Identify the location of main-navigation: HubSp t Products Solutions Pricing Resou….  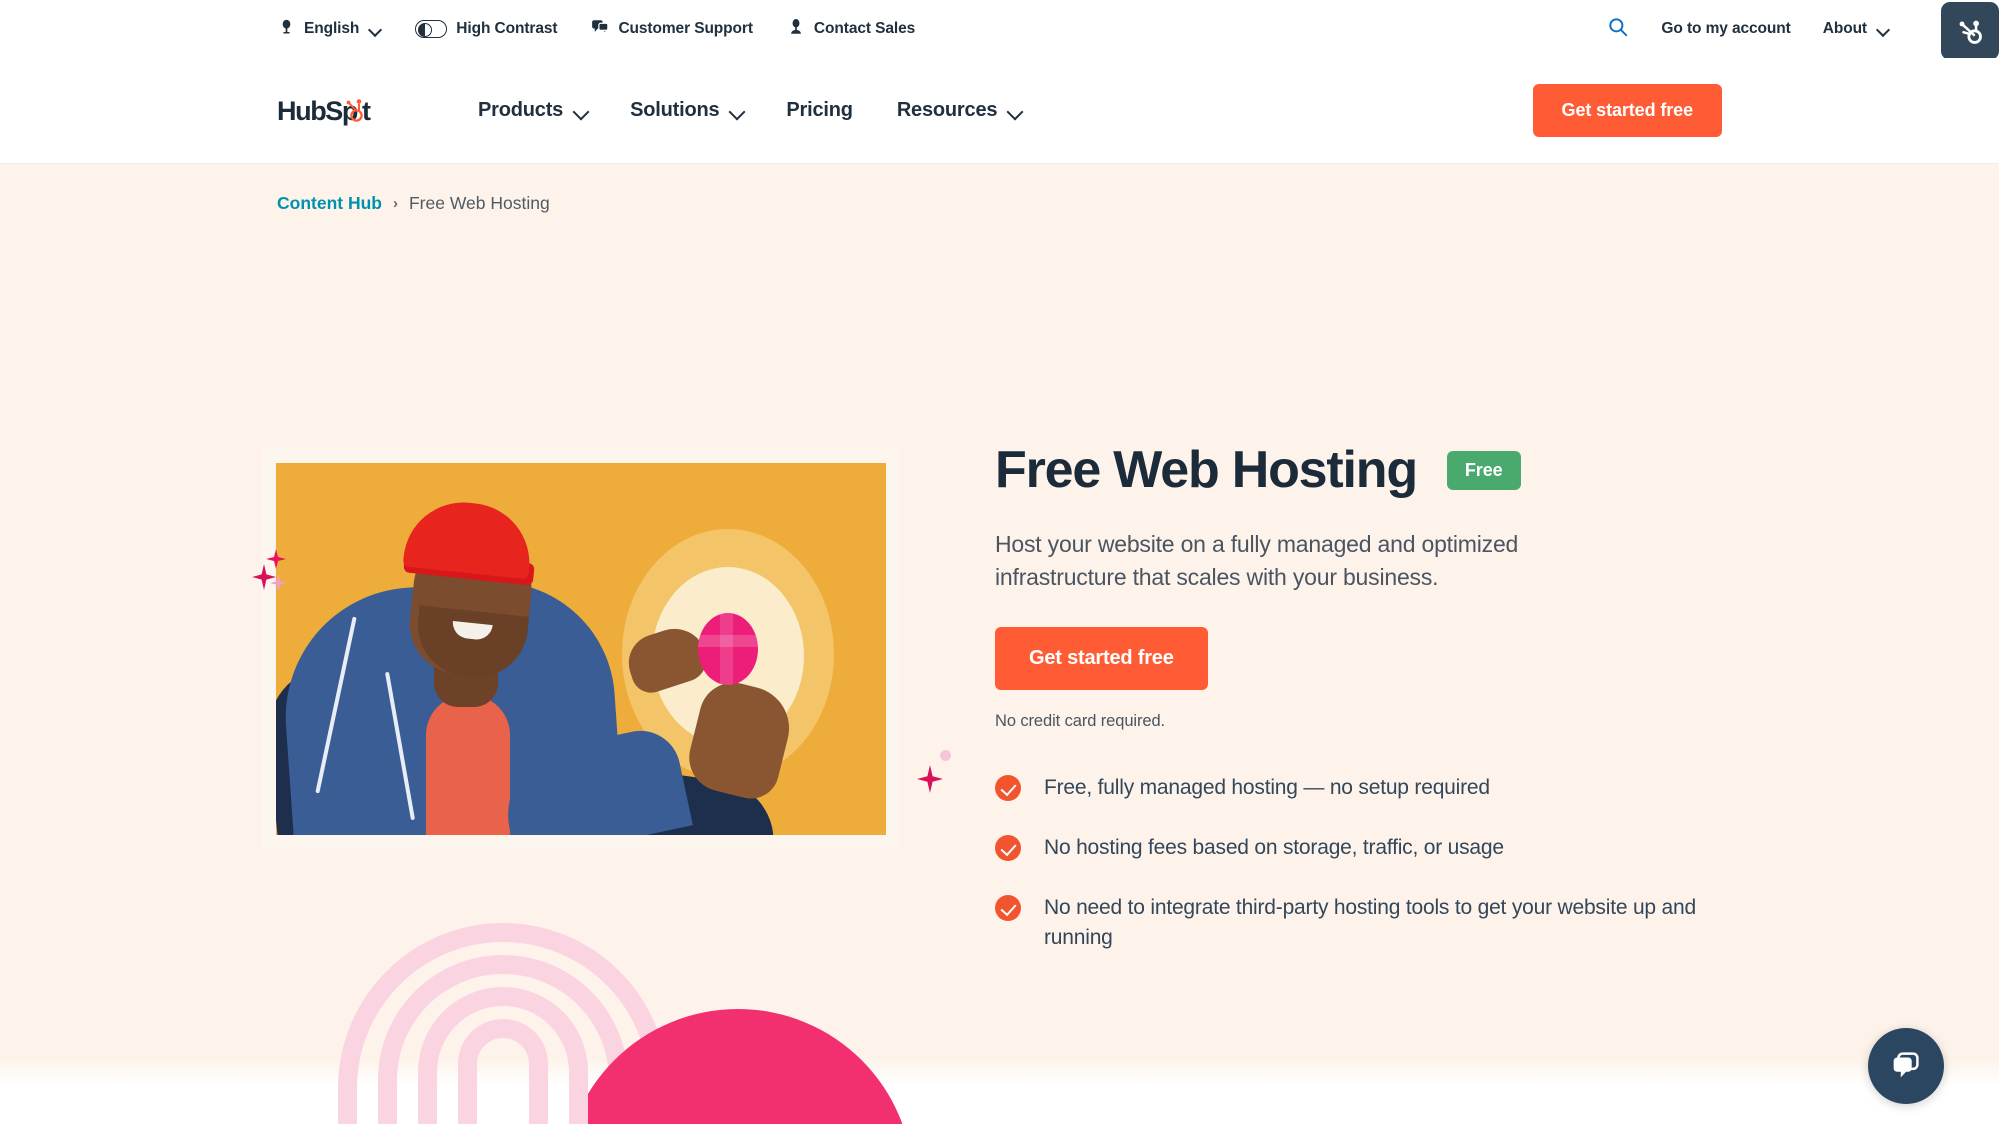
(999, 111).